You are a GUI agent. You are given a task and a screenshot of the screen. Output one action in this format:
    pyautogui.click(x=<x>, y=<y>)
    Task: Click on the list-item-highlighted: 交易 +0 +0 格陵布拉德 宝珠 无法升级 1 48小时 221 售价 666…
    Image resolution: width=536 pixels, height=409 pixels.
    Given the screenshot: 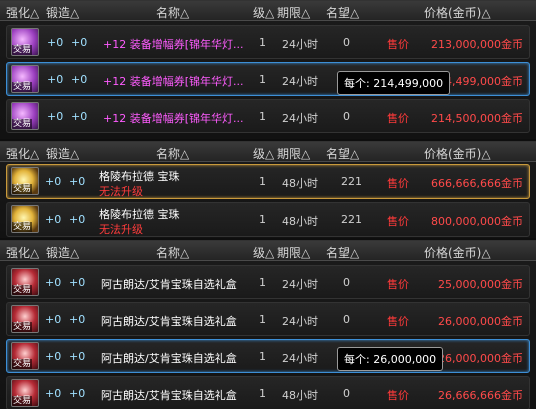 What is the action you would take?
    pyautogui.click(x=268, y=181)
    